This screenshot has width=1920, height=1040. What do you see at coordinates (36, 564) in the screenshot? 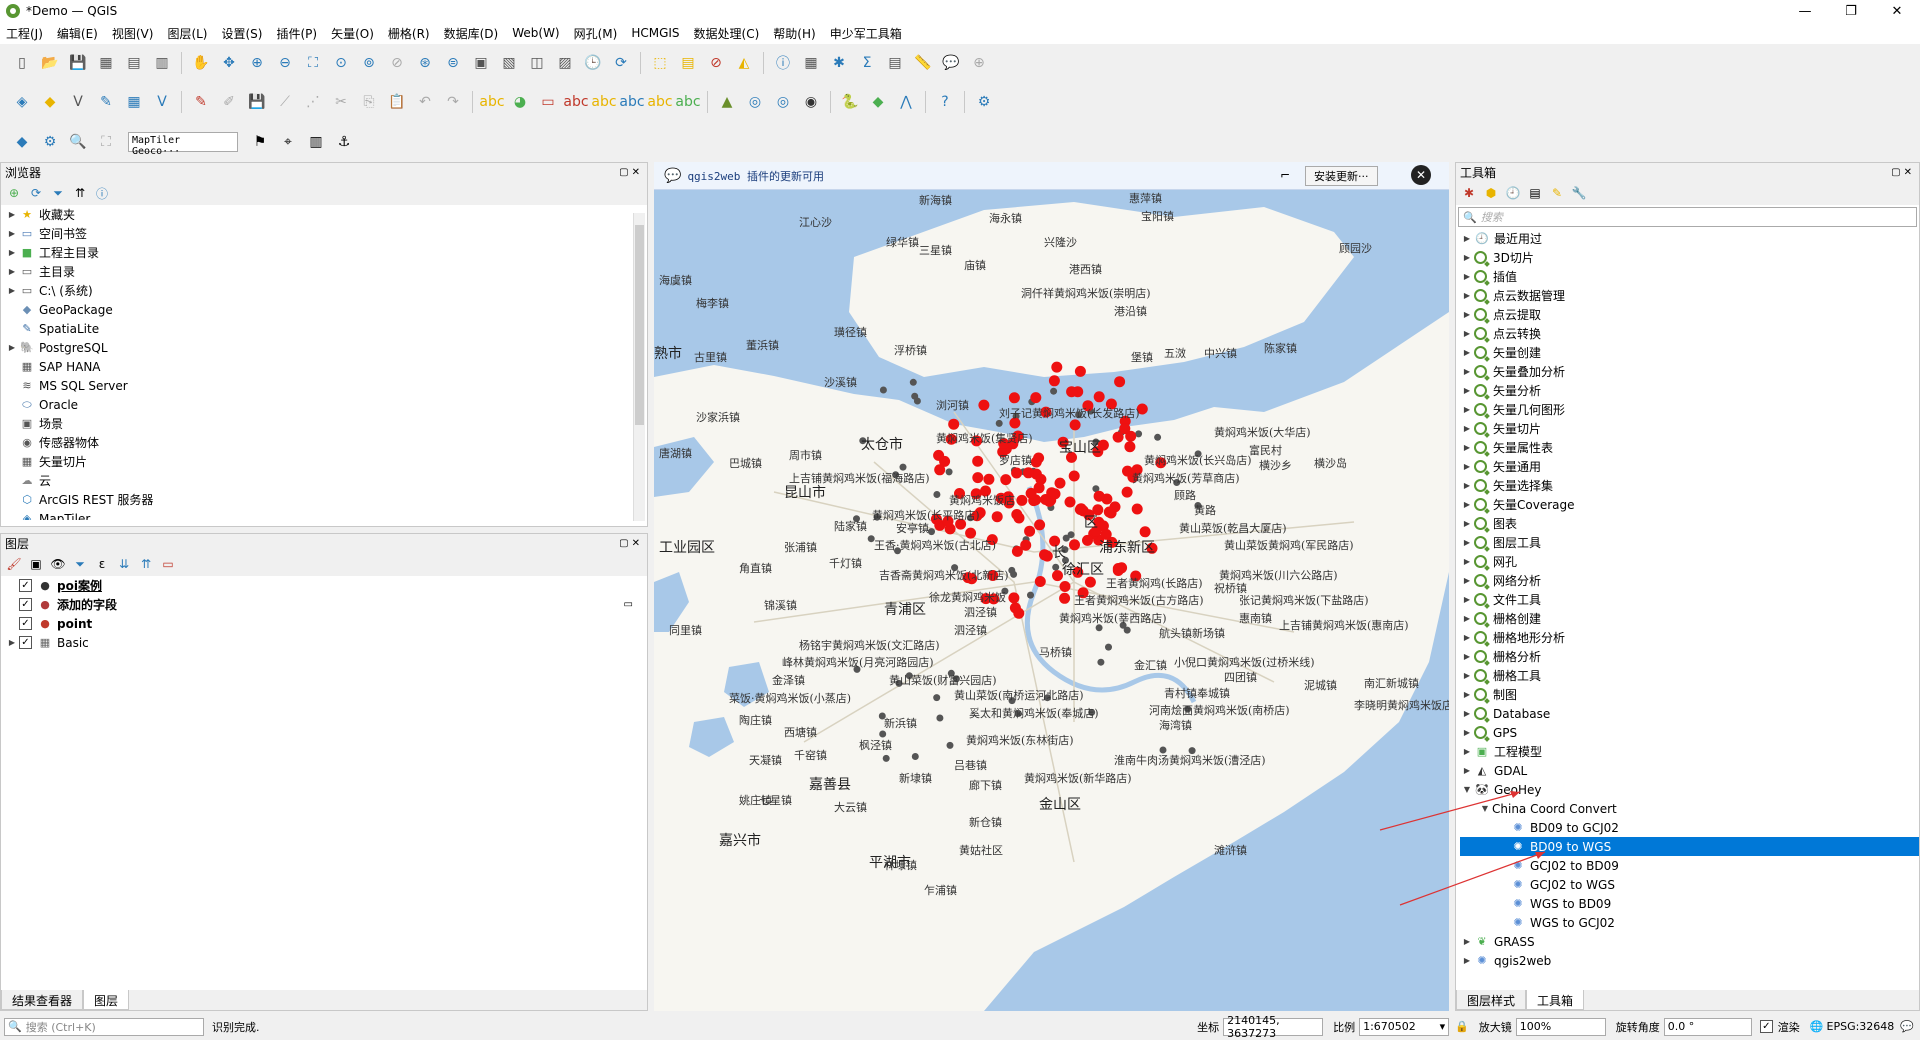
I see `add-group-icon: ▣` at bounding box center [36, 564].